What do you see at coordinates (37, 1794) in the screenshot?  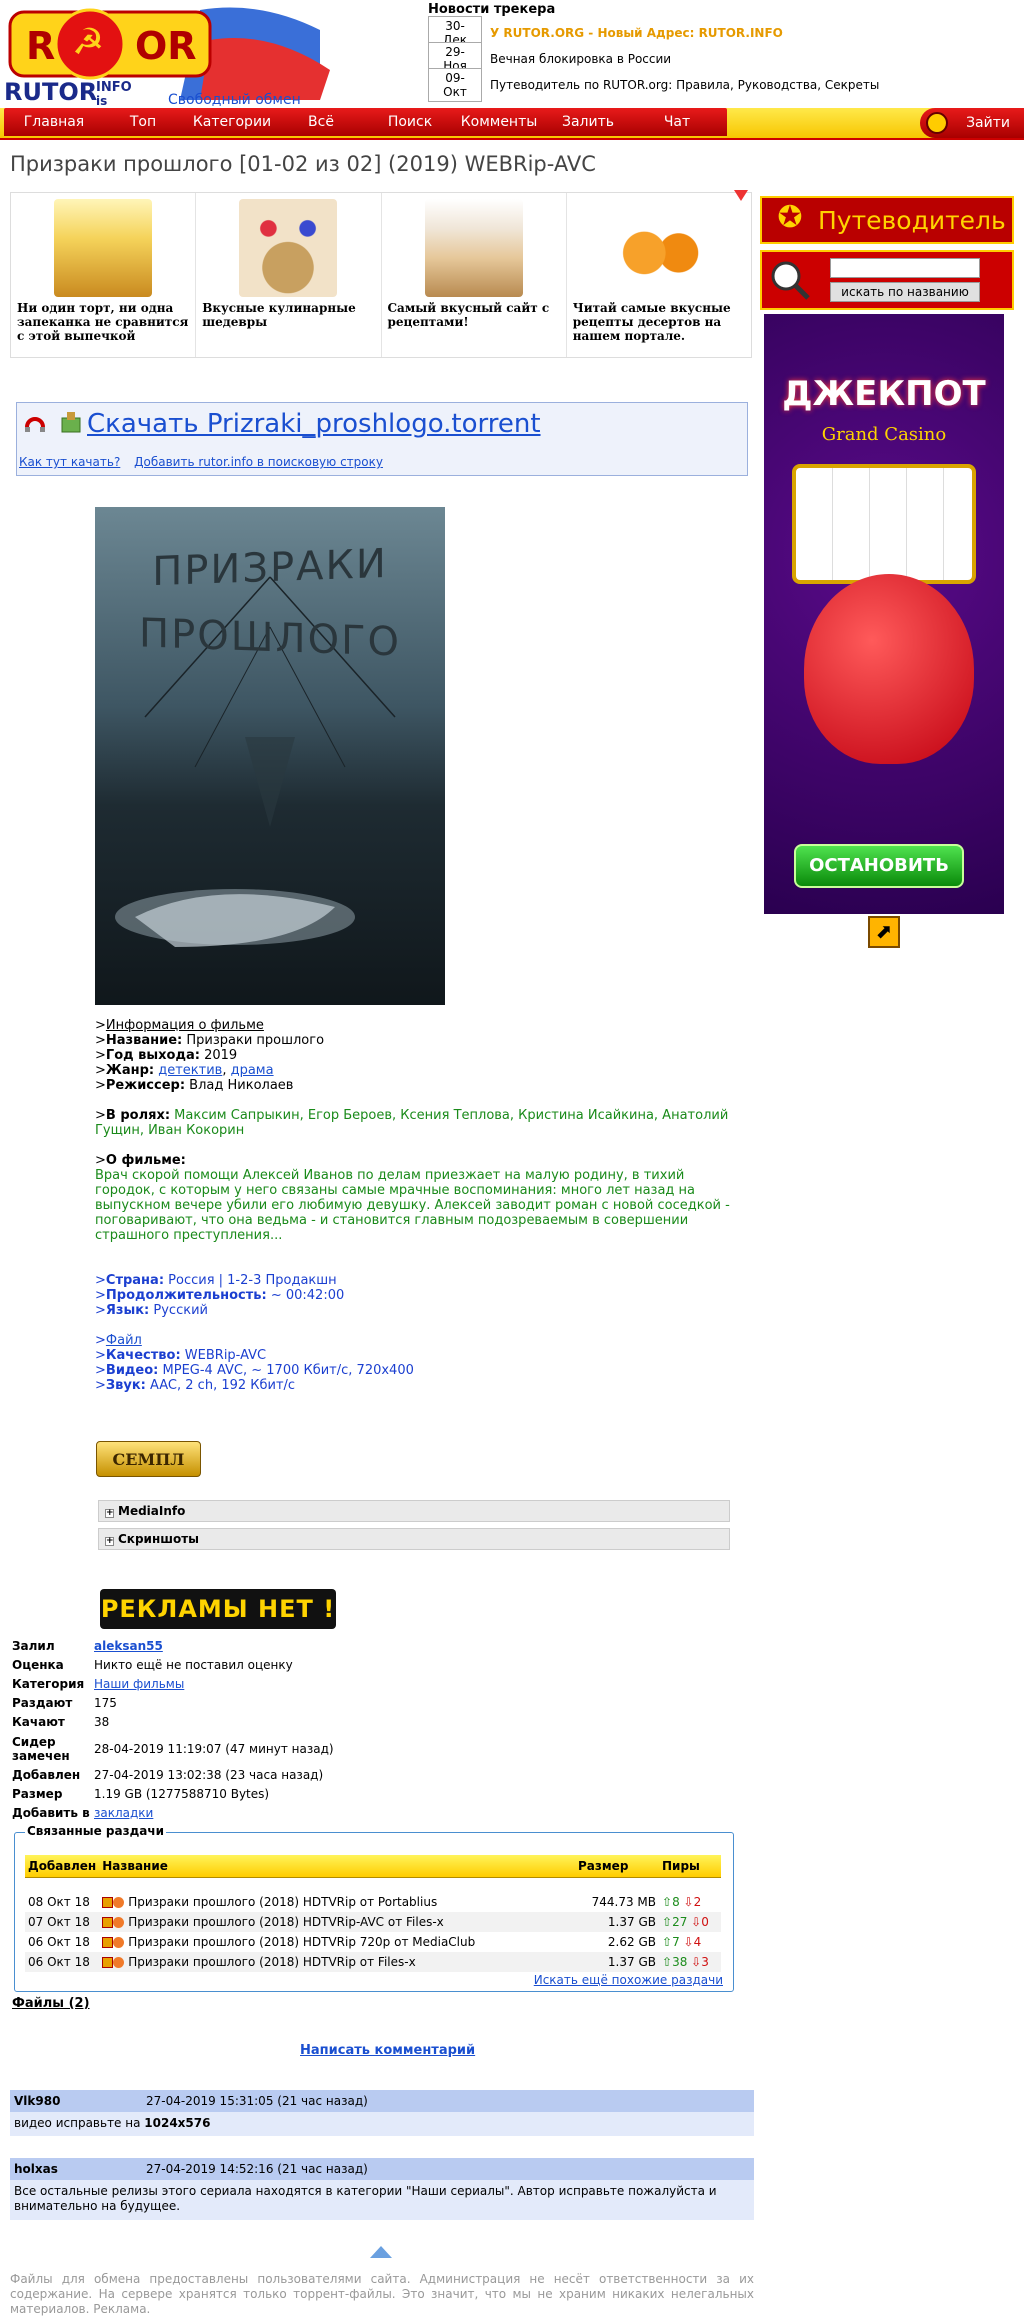 I see `size-label: Размер` at bounding box center [37, 1794].